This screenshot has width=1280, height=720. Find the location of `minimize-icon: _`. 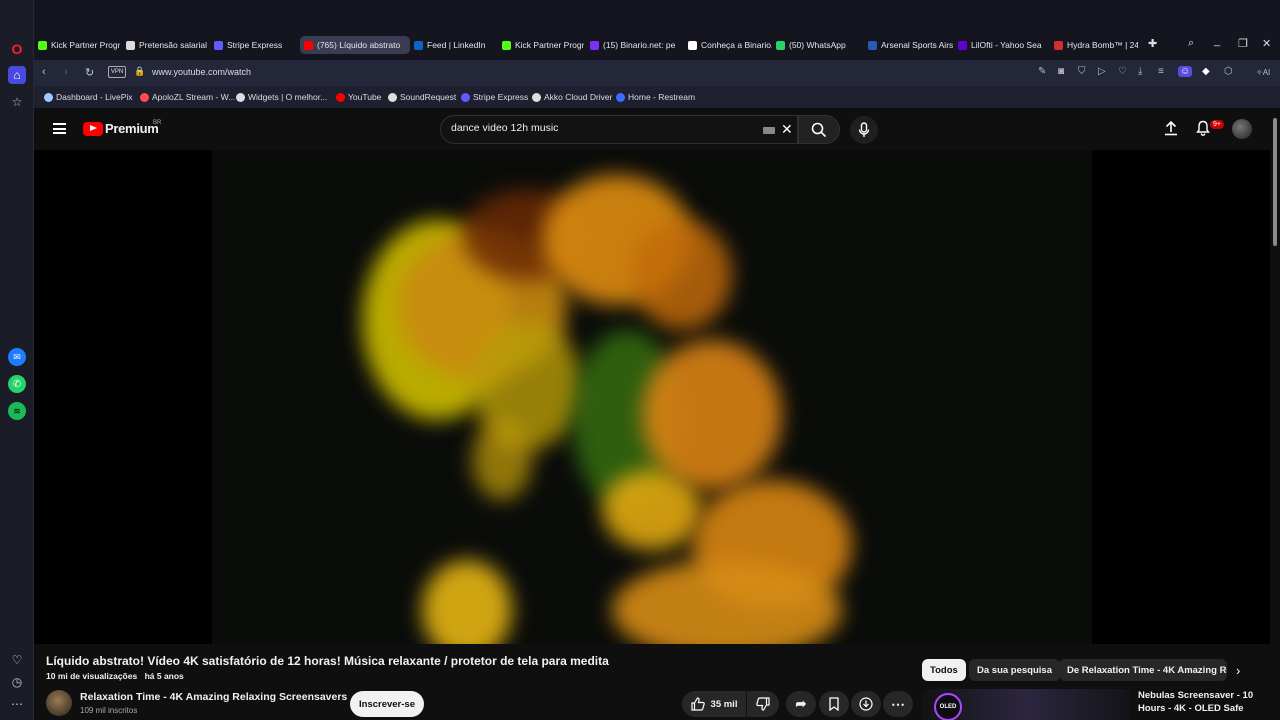

minimize-icon: _ is located at coordinates (1217, 41).